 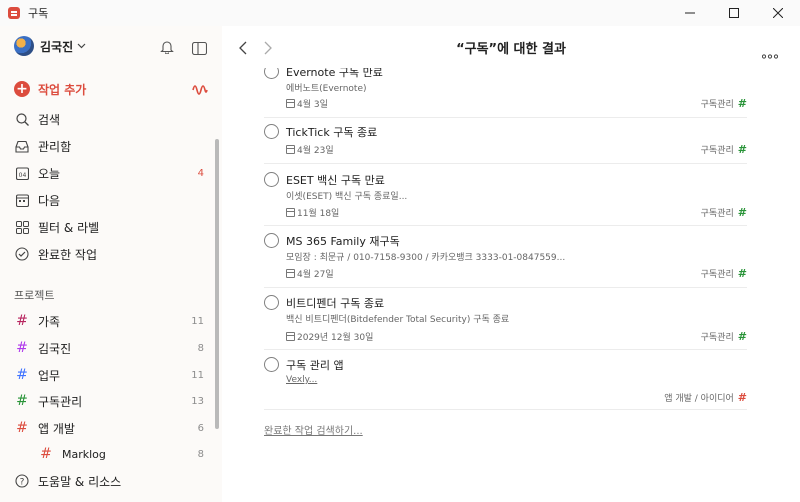 What do you see at coordinates (112, 119) in the screenshot?
I see `sidebar-item-search: 검색` at bounding box center [112, 119].